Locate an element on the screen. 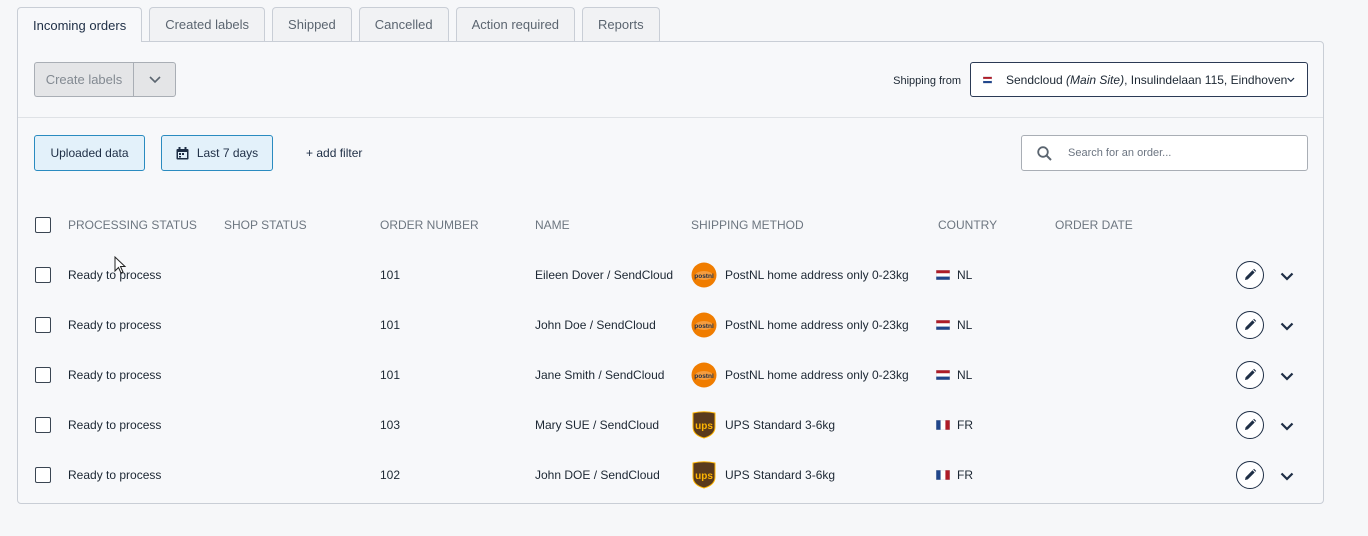 The width and height of the screenshot is (1368, 536). shipping-from-label: Shipping from is located at coordinates (927, 81).